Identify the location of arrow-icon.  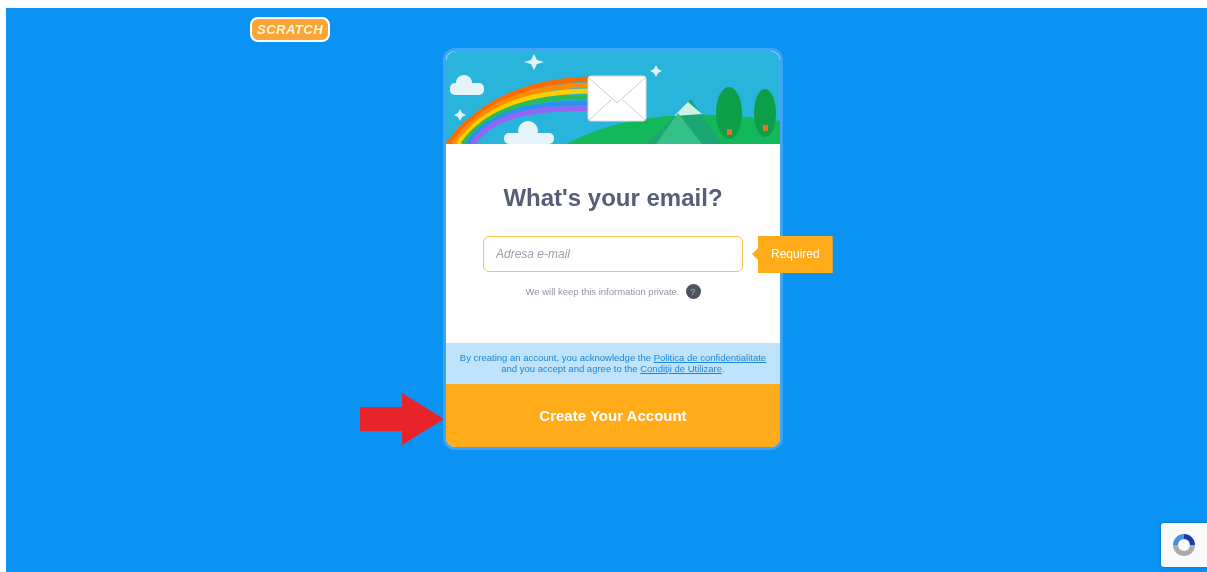
(402, 419).